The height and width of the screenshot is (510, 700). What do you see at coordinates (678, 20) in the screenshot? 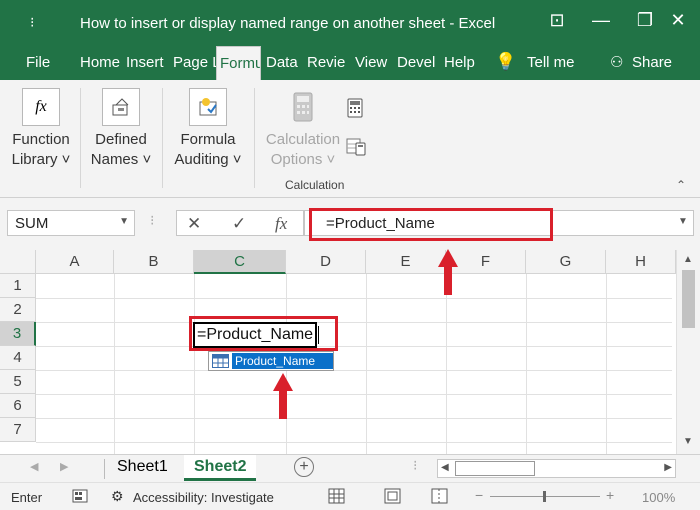
I see `close-button: ✕` at bounding box center [678, 20].